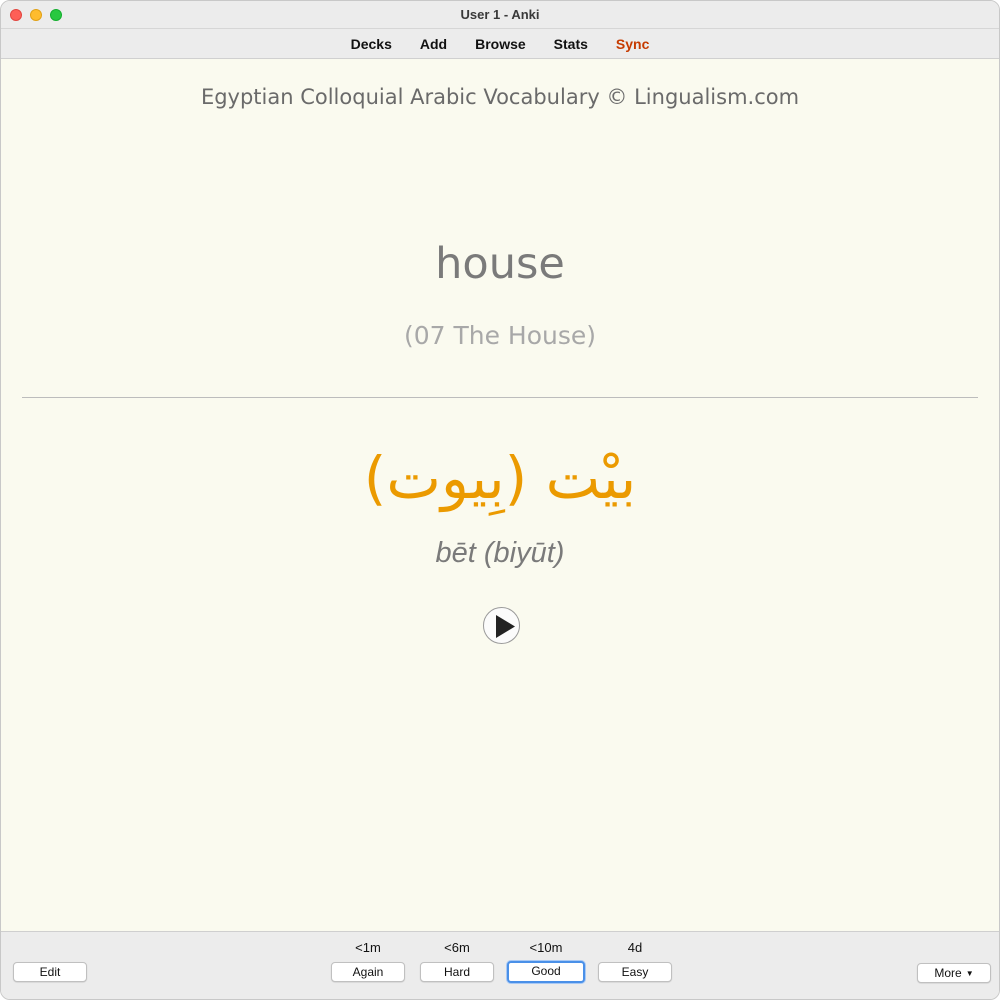 The height and width of the screenshot is (1000, 1000). What do you see at coordinates (500, 335) in the screenshot?
I see `front-tag: (07 The House)` at bounding box center [500, 335].